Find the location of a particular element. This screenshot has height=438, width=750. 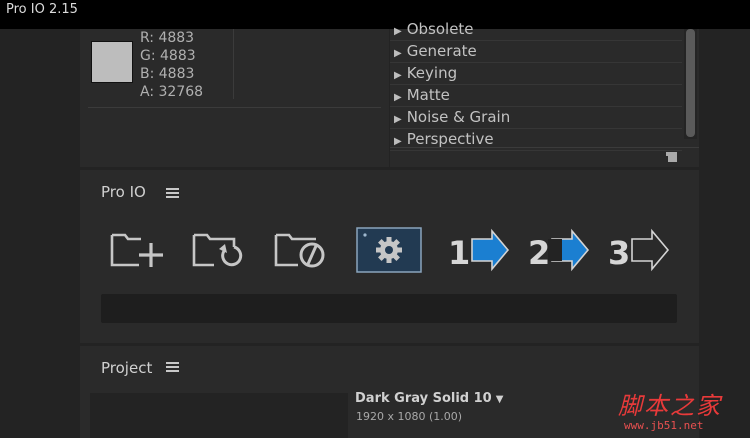

alpha-value: A: 32768 is located at coordinates (172, 92).